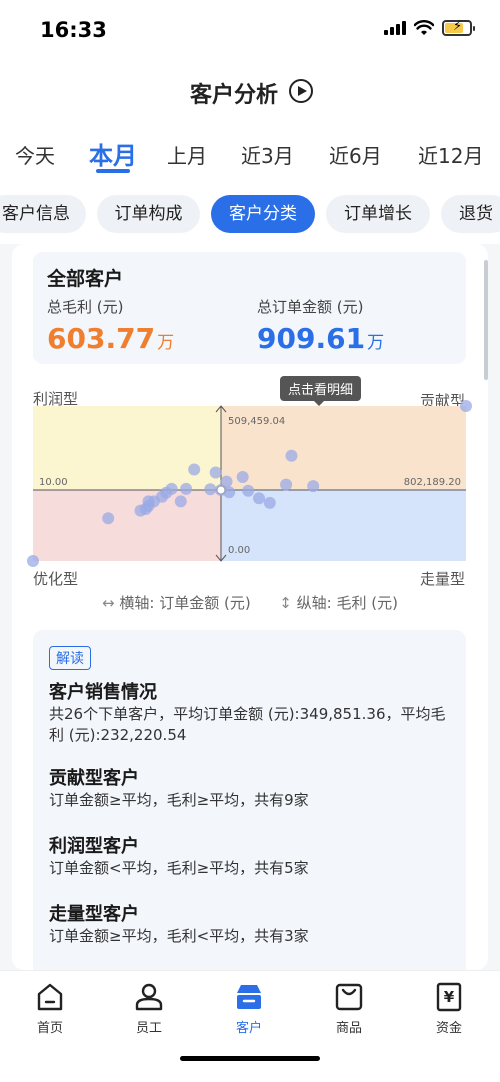  I want to click on nav-funds: ¥ 资金, so click(449, 1008).